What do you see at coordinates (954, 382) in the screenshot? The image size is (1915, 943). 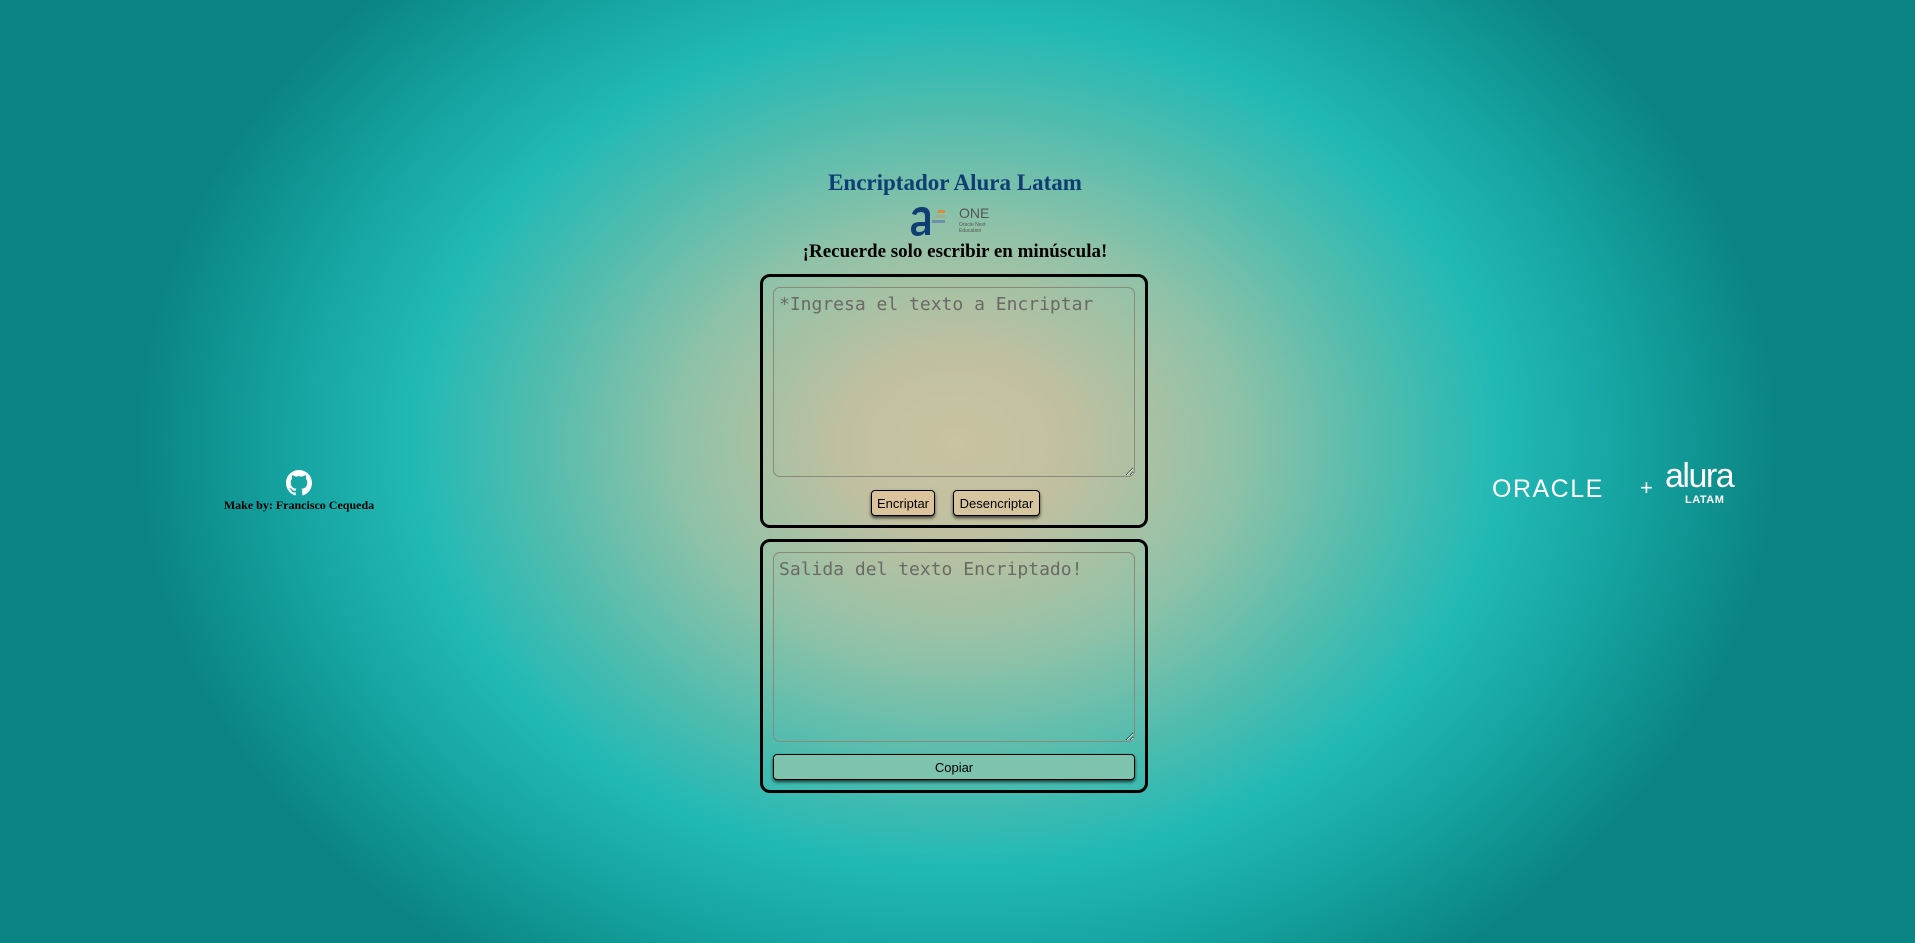 I see `input-textarea` at bounding box center [954, 382].